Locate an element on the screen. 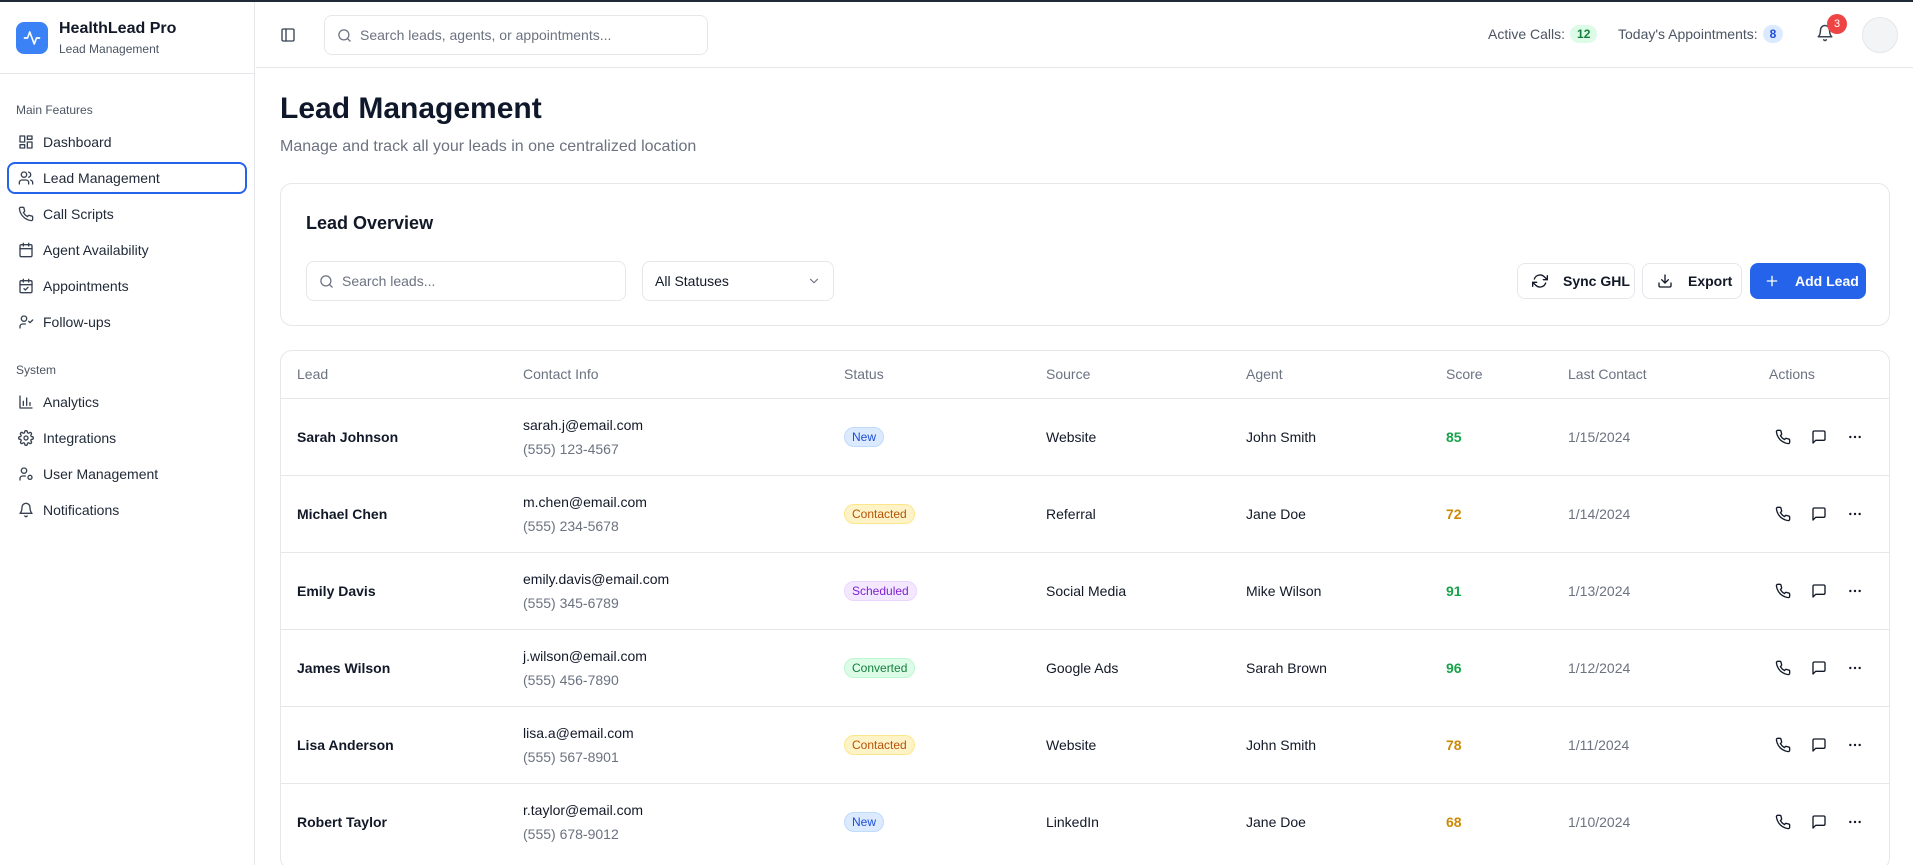 The width and height of the screenshot is (1913, 865). dashboard-icon is located at coordinates (26, 142).